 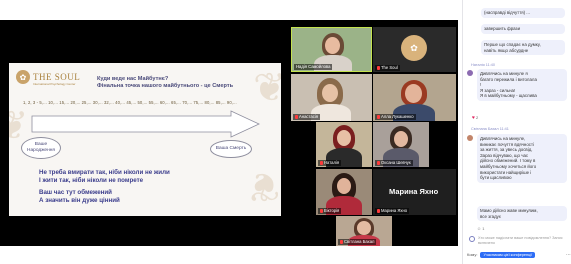 I want to click on participant-name: Світлана Бахал, so click(x=357, y=242).